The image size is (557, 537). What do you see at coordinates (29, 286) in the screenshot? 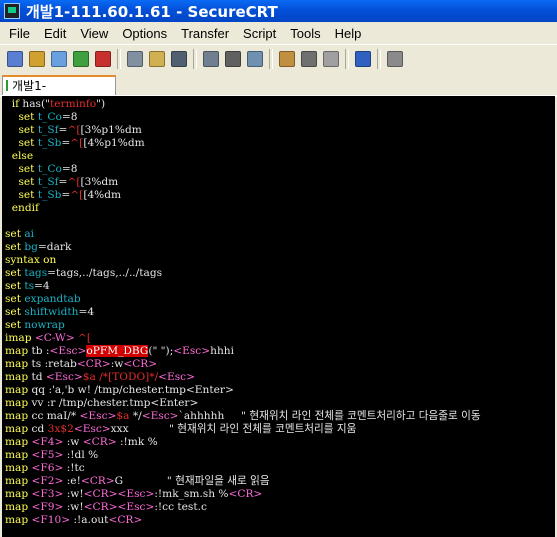
I see `terminal-text: ts` at bounding box center [29, 286].